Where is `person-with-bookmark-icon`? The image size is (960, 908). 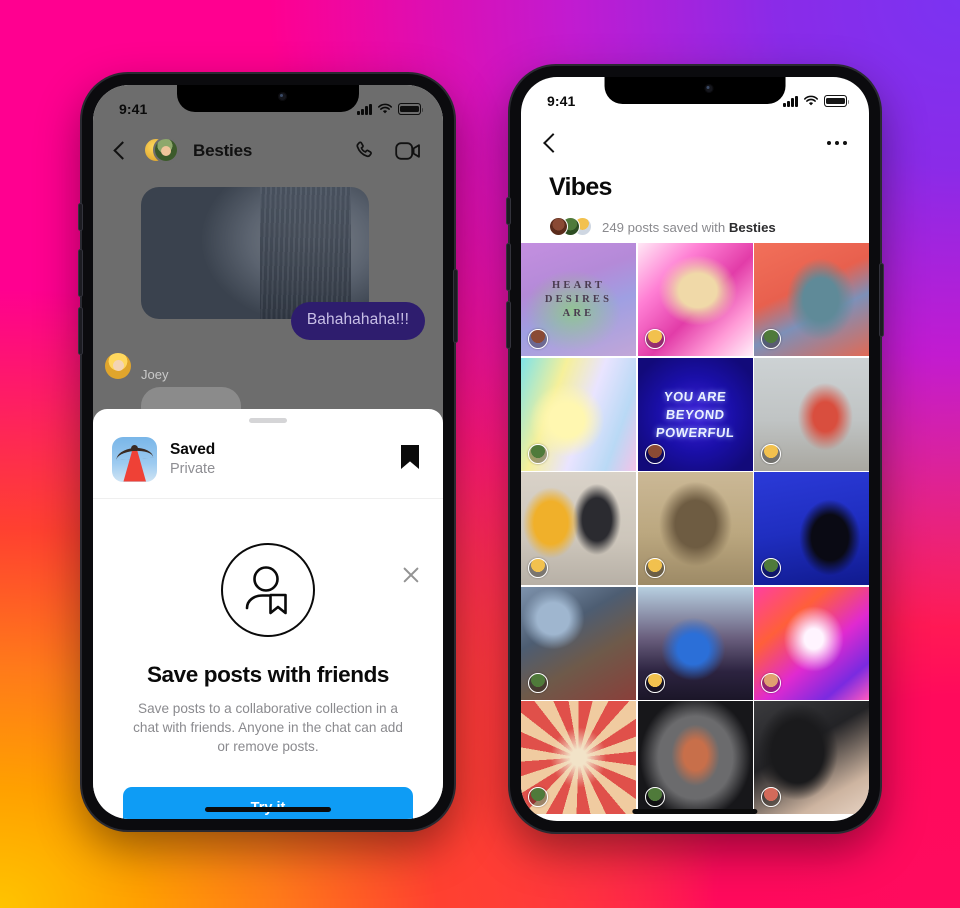 person-with-bookmark-icon is located at coordinates (268, 589).